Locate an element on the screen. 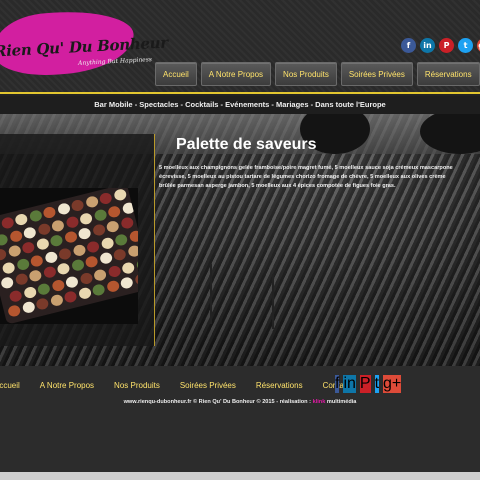 The height and width of the screenshot is (480, 480). nav-accueil: Accueil is located at coordinates (176, 74).